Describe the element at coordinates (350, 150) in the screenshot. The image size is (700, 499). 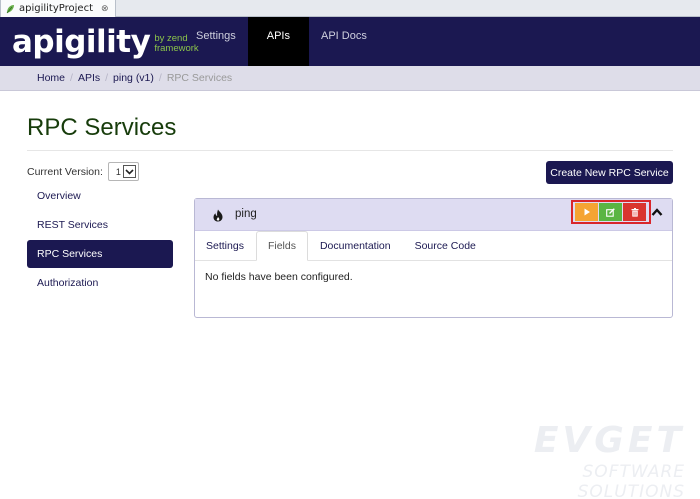
I see `title-divider` at that location.